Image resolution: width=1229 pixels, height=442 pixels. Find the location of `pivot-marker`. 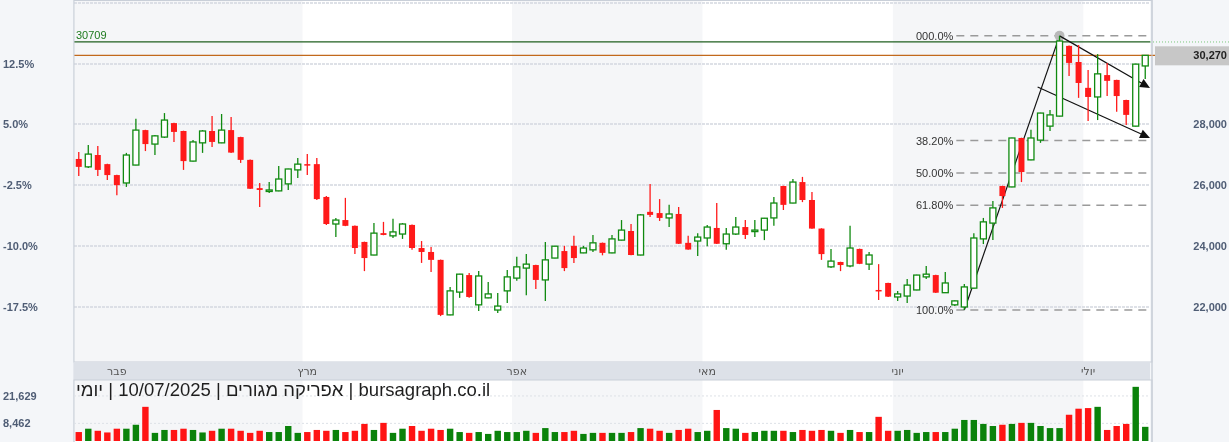

pivot-marker is located at coordinates (1059, 35).